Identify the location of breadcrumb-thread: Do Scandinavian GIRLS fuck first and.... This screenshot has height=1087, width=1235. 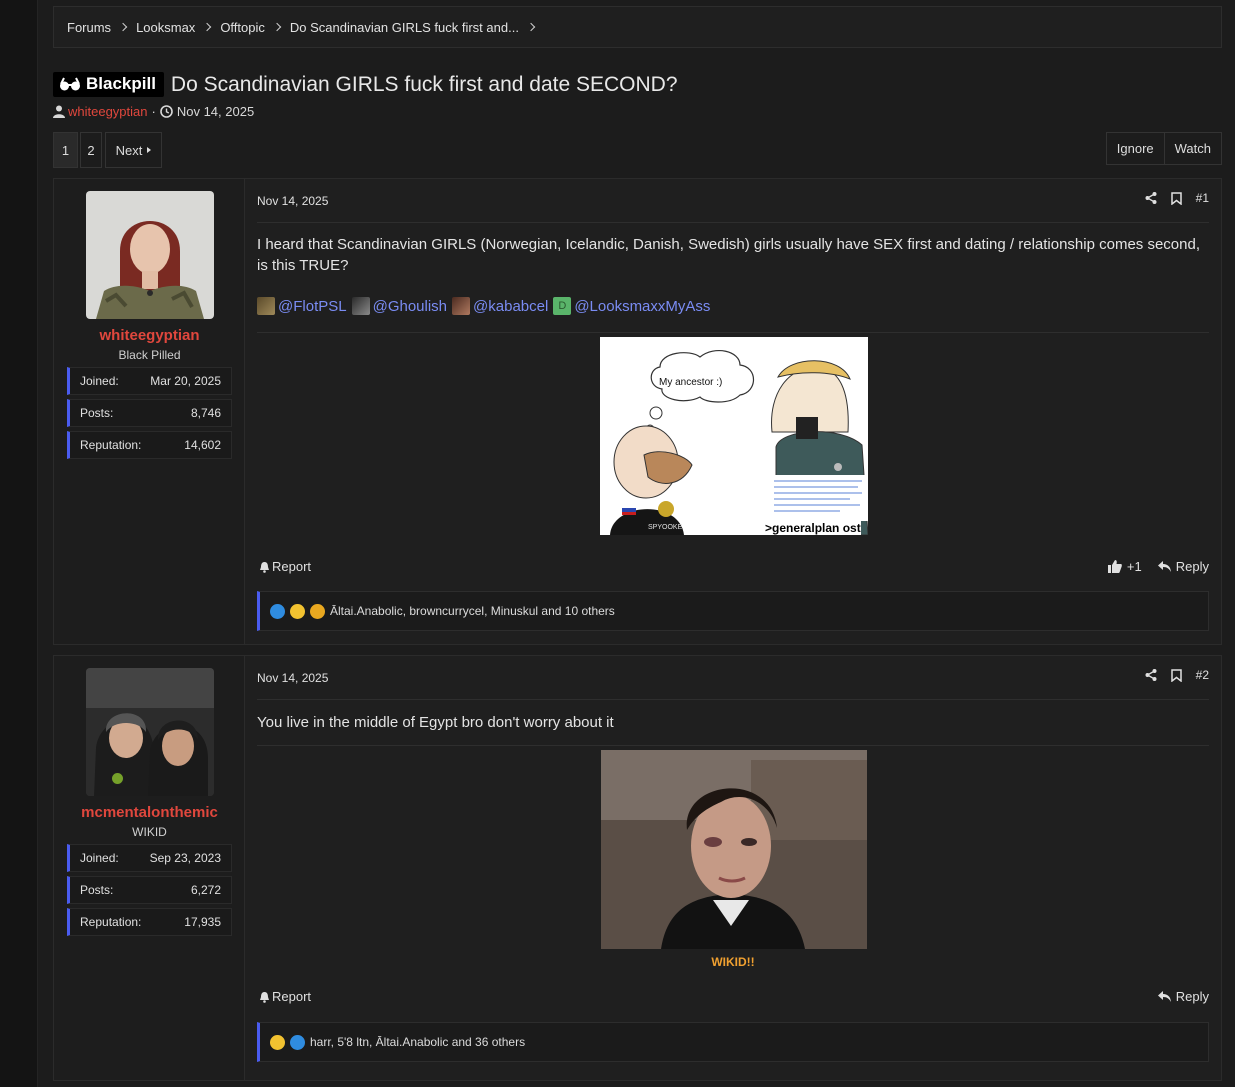
(417, 27).